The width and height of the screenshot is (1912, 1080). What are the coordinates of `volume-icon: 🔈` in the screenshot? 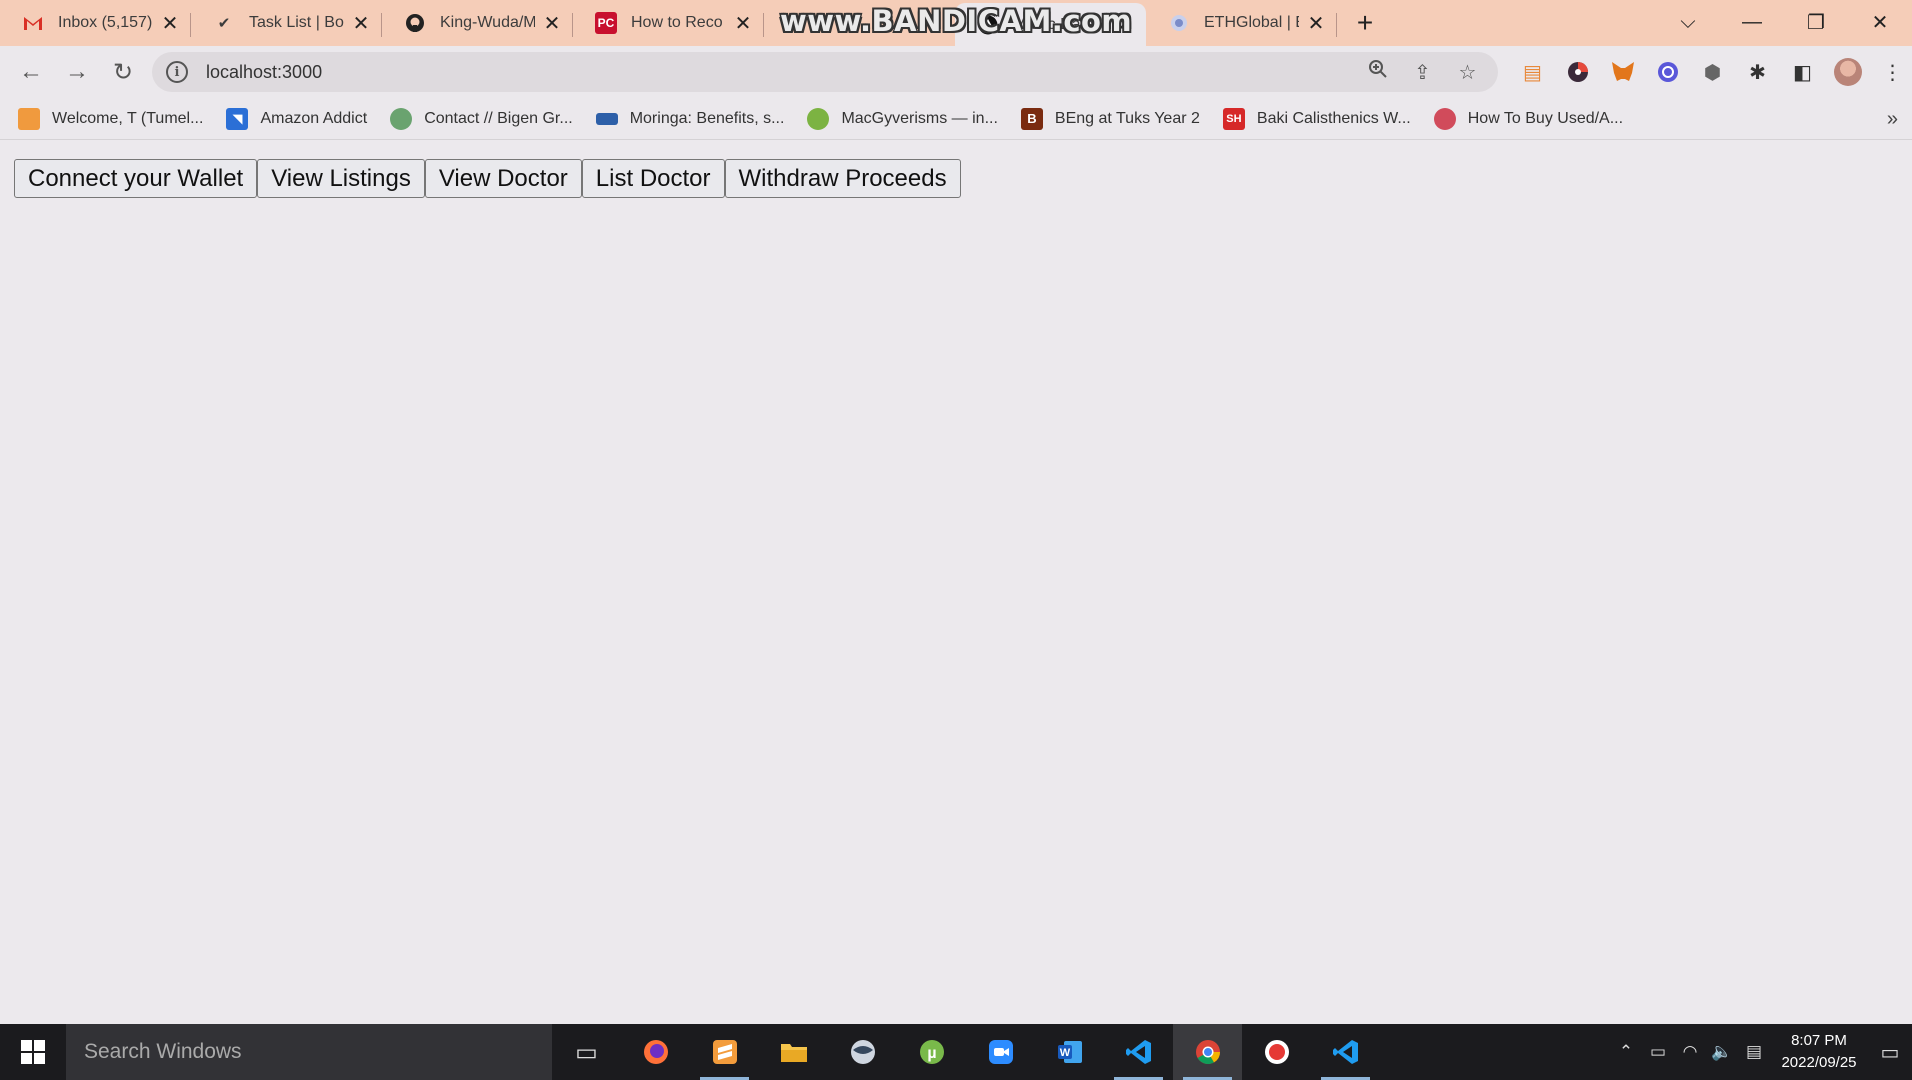 It's located at (1722, 1052).